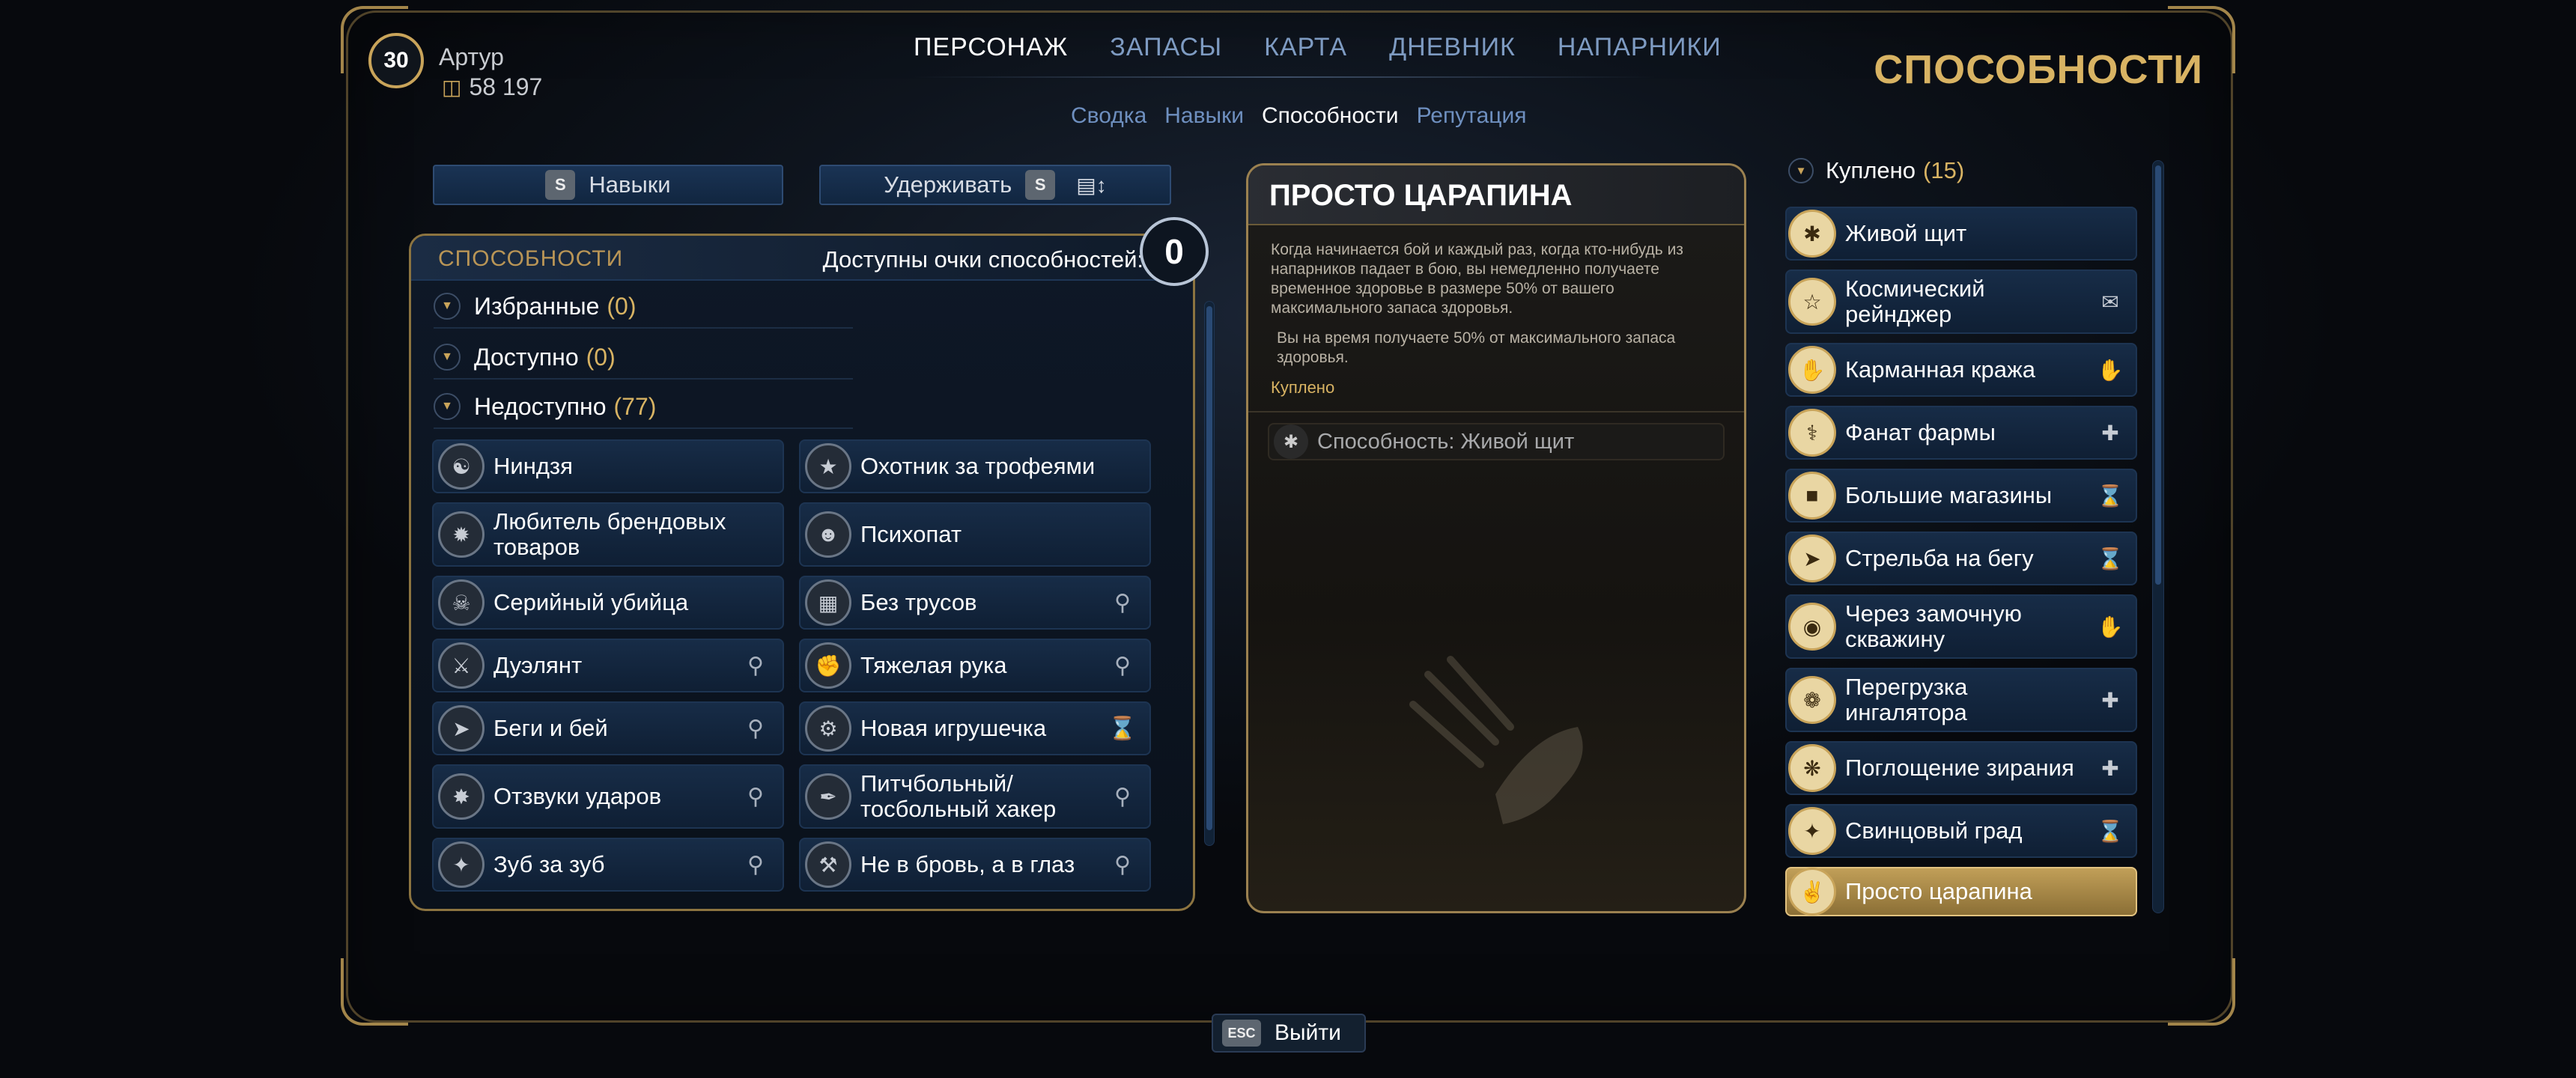  I want to click on perk-label: Любитель брендовых товаров, so click(609, 534).